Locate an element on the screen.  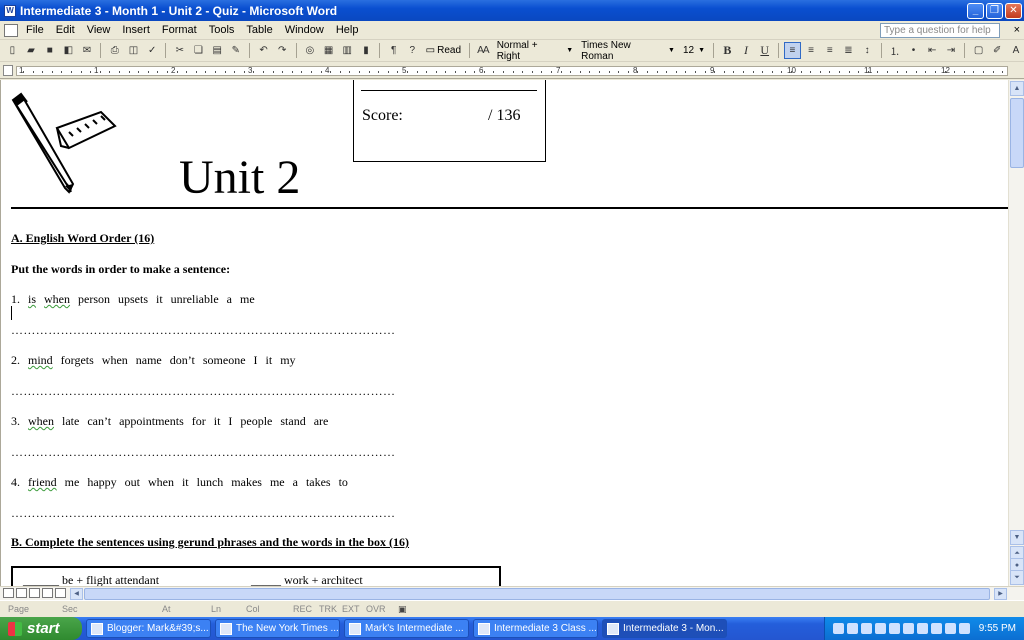
hyperlink-icon: ◎ is located at coordinates (310, 50).